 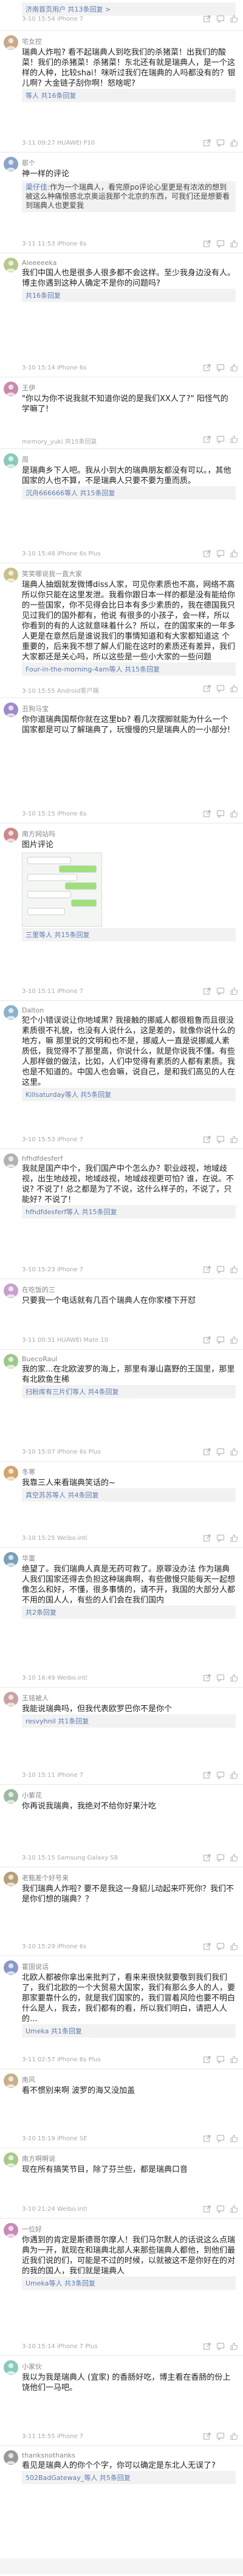 I want to click on comment-username: 王伊, so click(x=130, y=388).